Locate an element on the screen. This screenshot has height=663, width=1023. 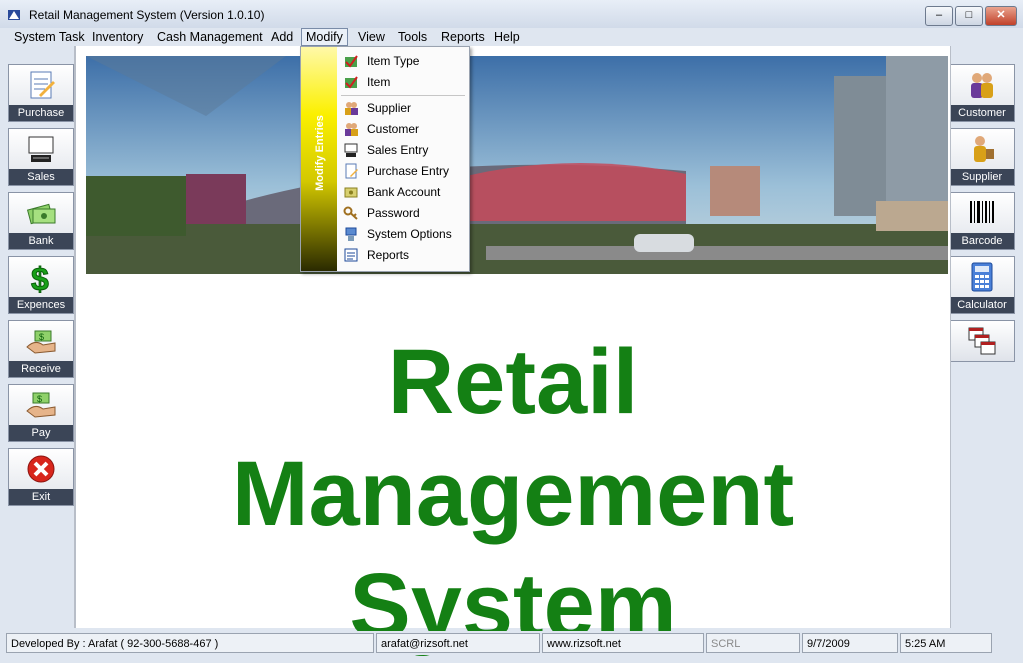
status-email: arafat@rizsoft.net is located at coordinates (458, 643).